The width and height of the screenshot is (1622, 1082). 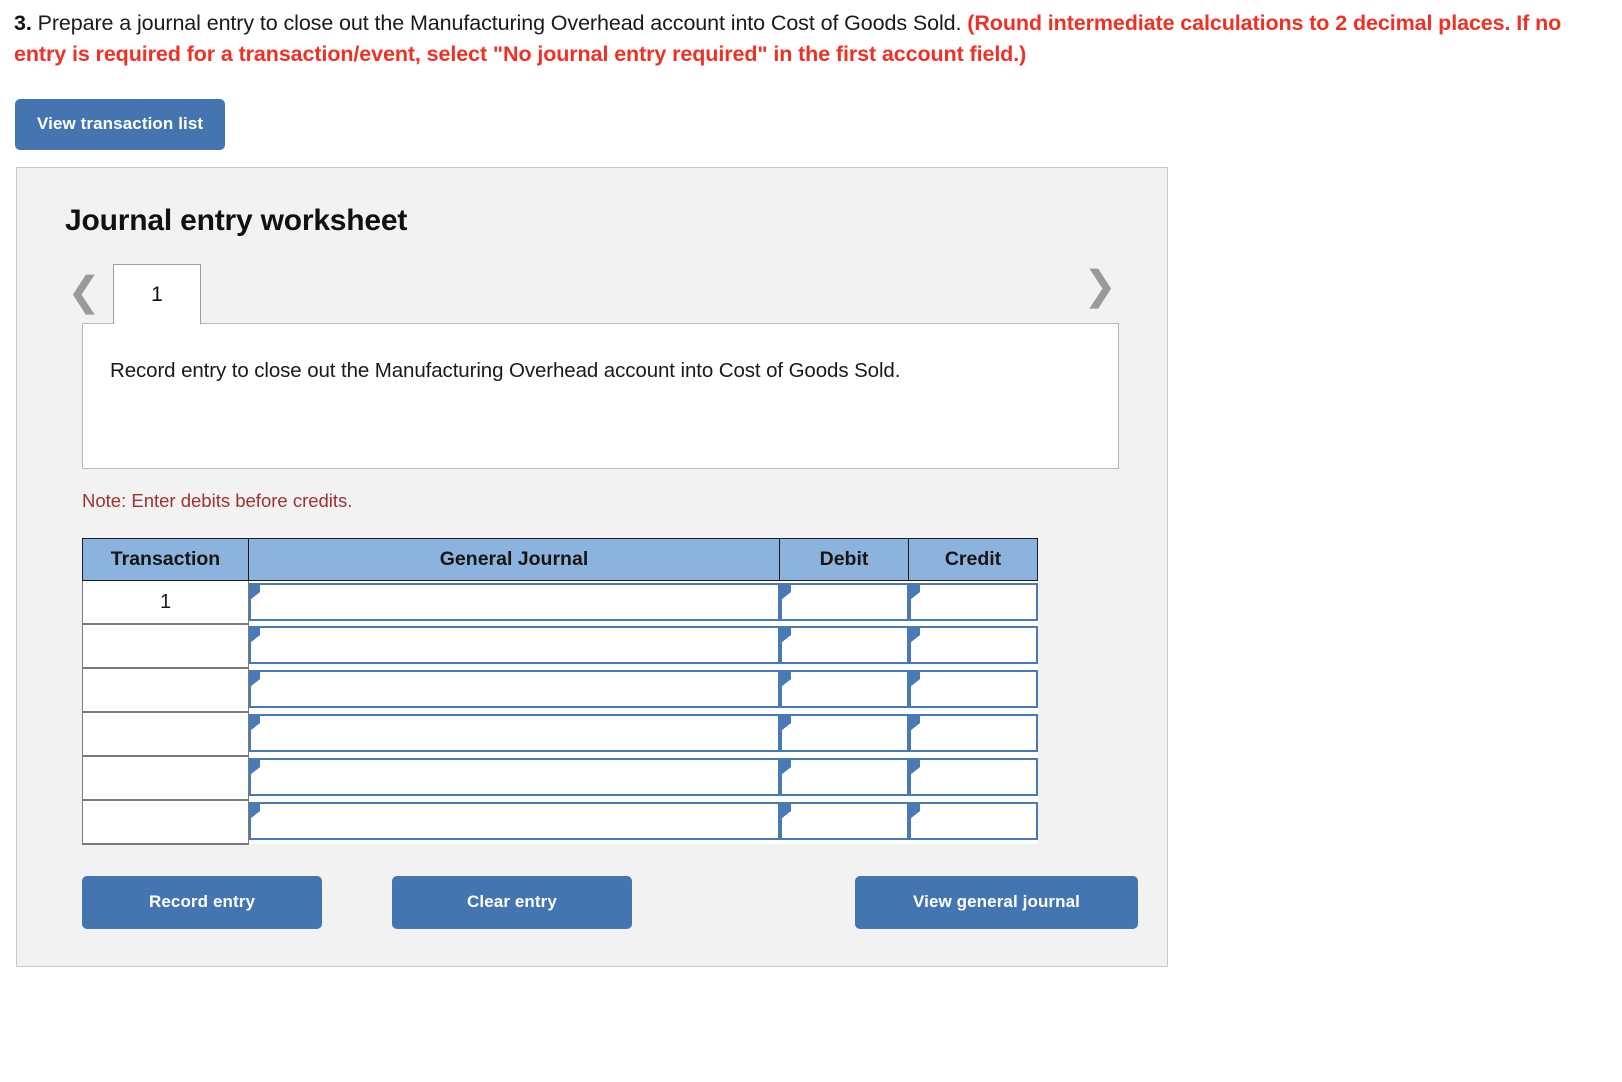 I want to click on worksheet-tab-1: 1, so click(x=157, y=294).